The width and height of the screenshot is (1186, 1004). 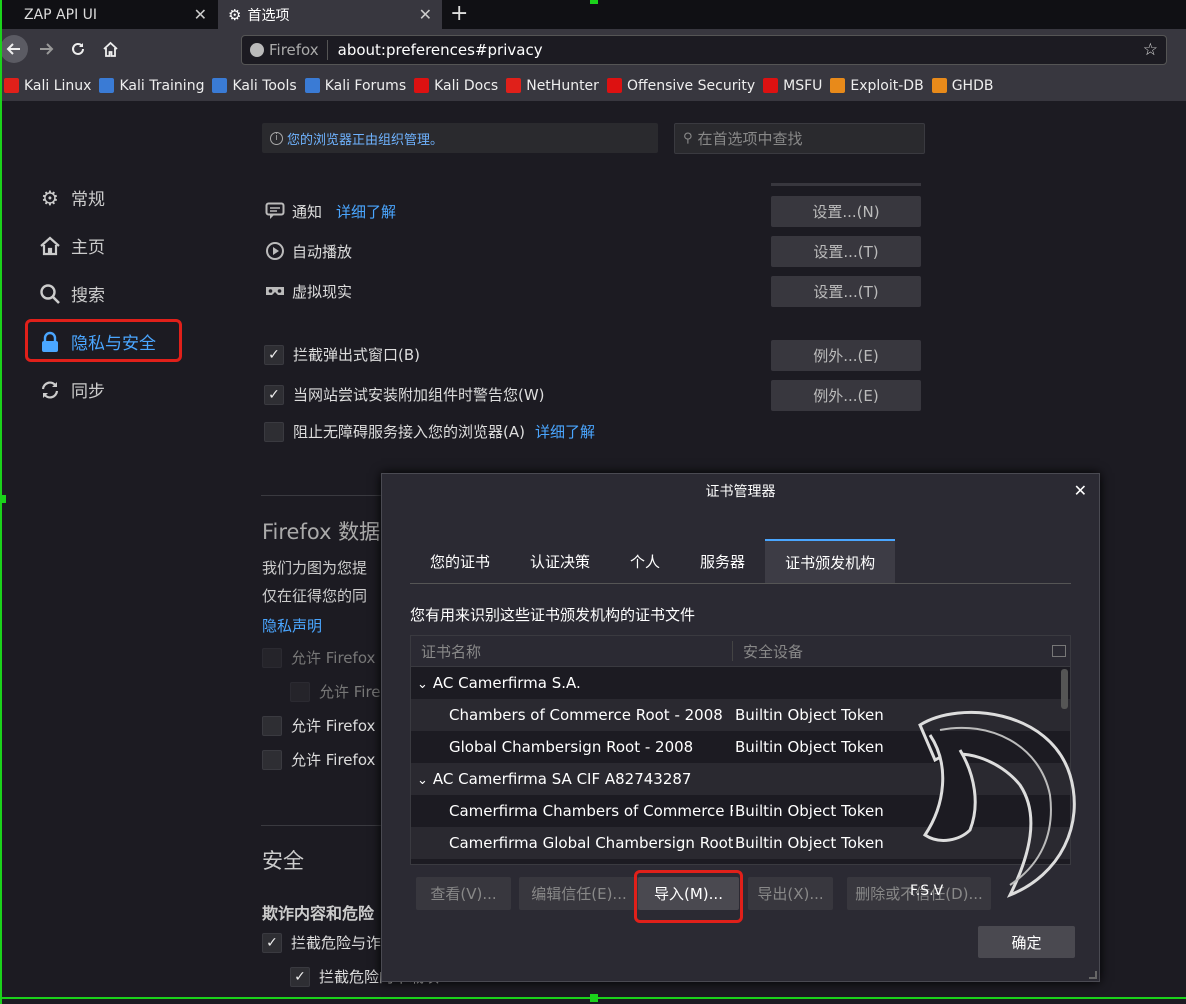 I want to click on forward-button, so click(x=46, y=49).